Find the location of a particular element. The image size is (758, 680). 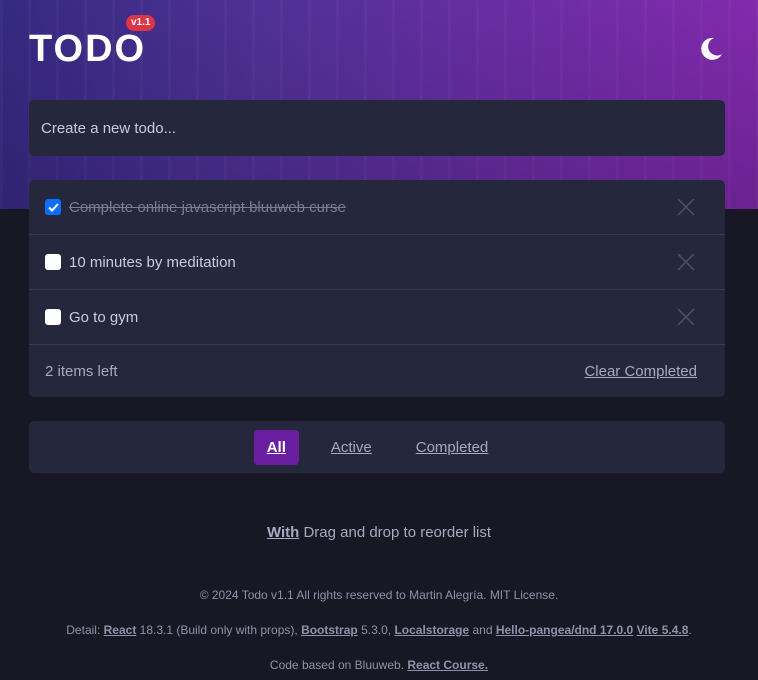

items-left-count: 2 items left is located at coordinates (81, 371).